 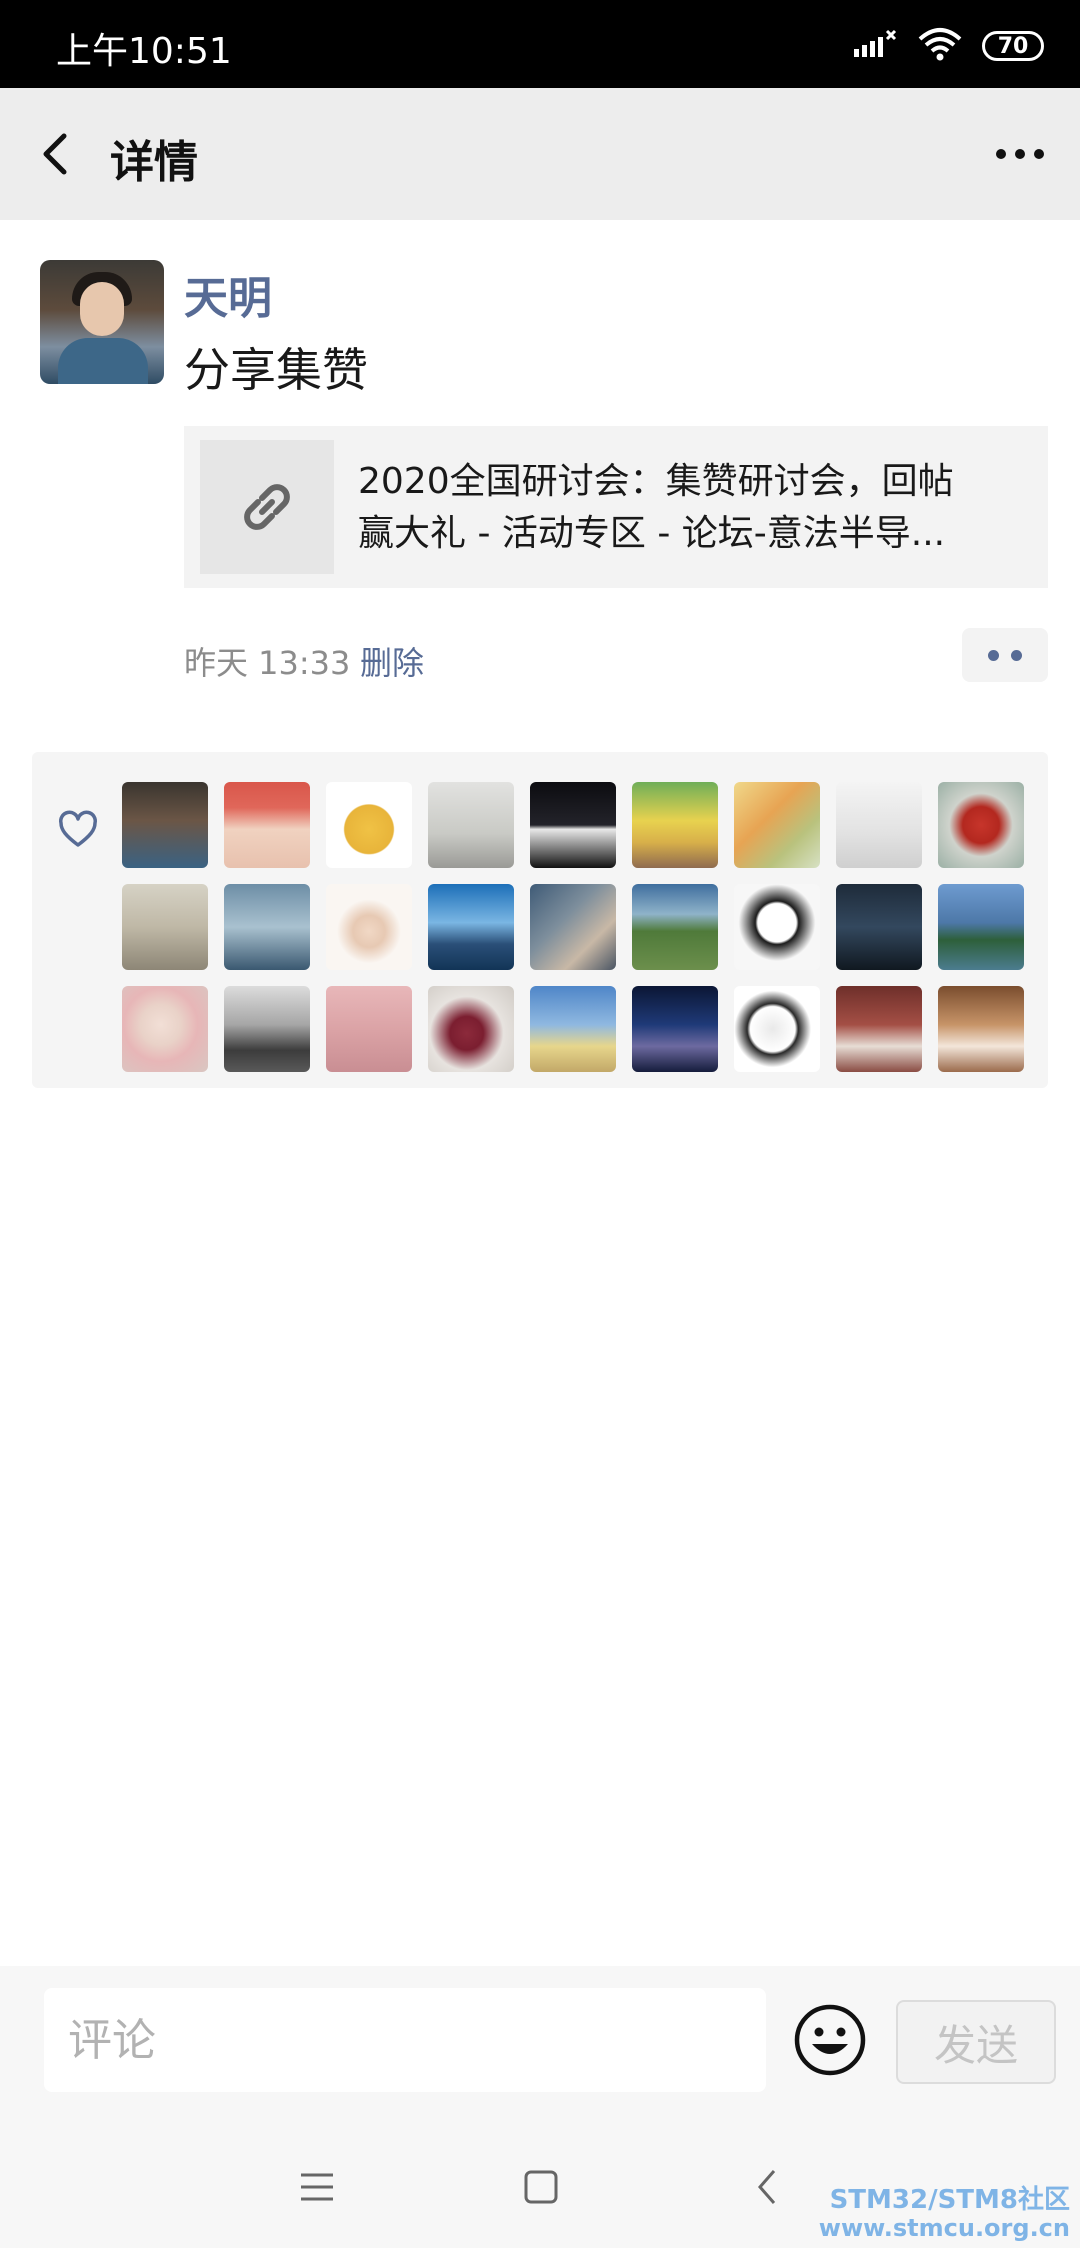 What do you see at coordinates (949, 2200) in the screenshot?
I see `watermark-line1: STM32/STM8社区` at bounding box center [949, 2200].